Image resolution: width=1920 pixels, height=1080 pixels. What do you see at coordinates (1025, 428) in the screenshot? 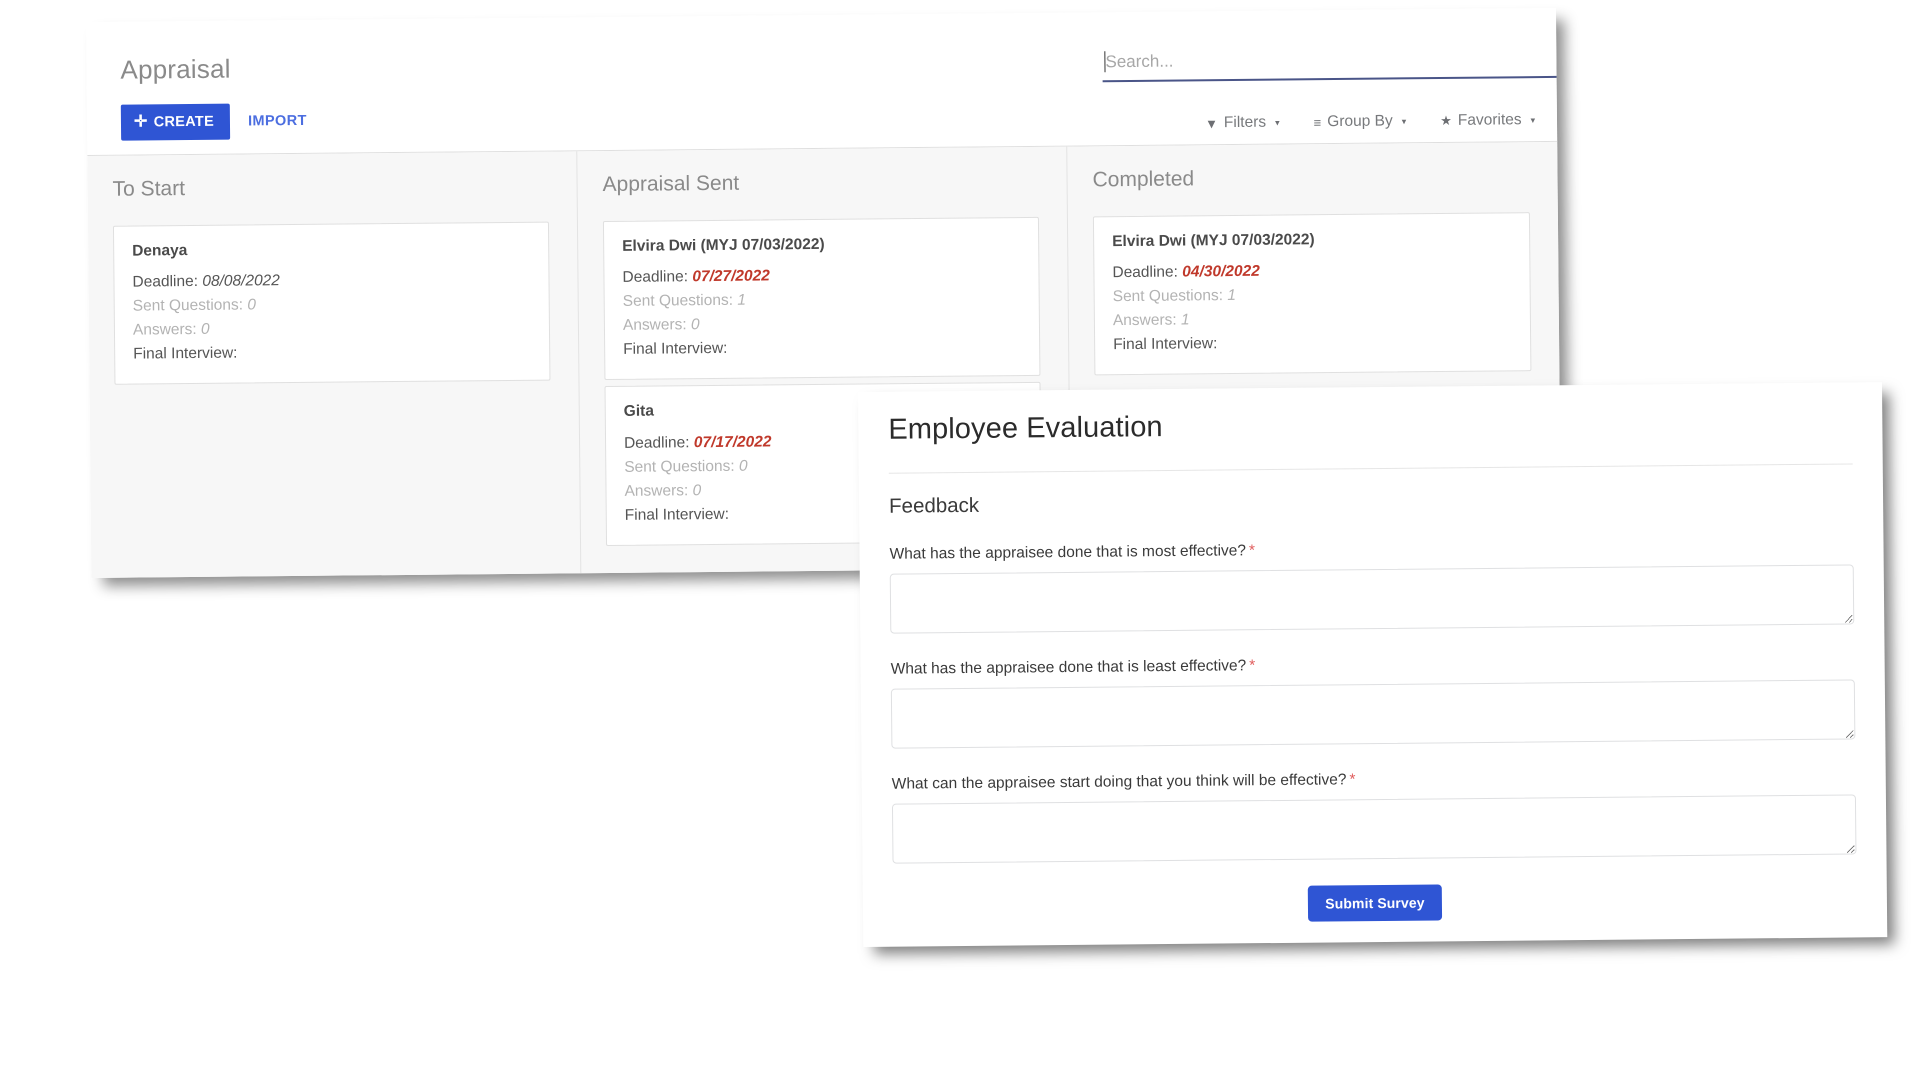
I see `evaluation-title: Employee Evaluation` at bounding box center [1025, 428].